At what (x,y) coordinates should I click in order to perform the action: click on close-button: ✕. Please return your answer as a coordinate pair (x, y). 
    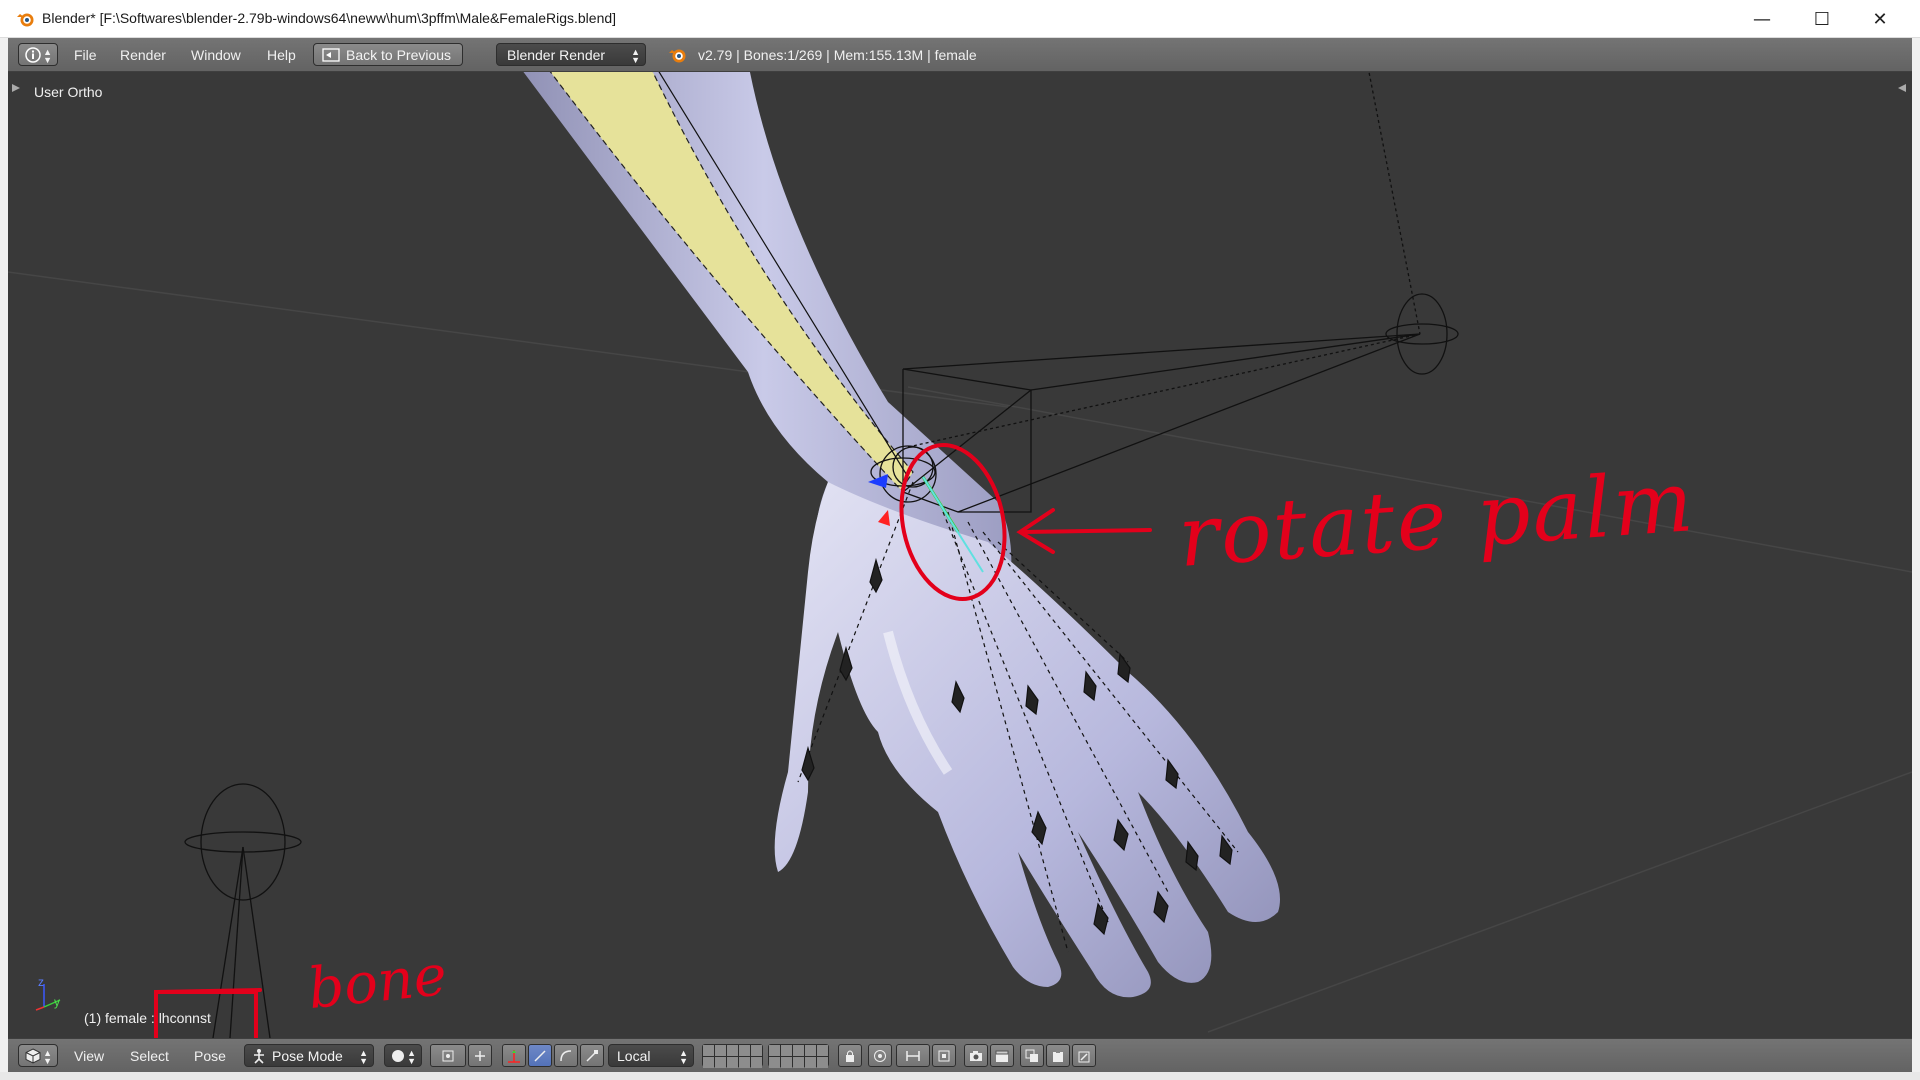
    Looking at the image, I should click on (1880, 19).